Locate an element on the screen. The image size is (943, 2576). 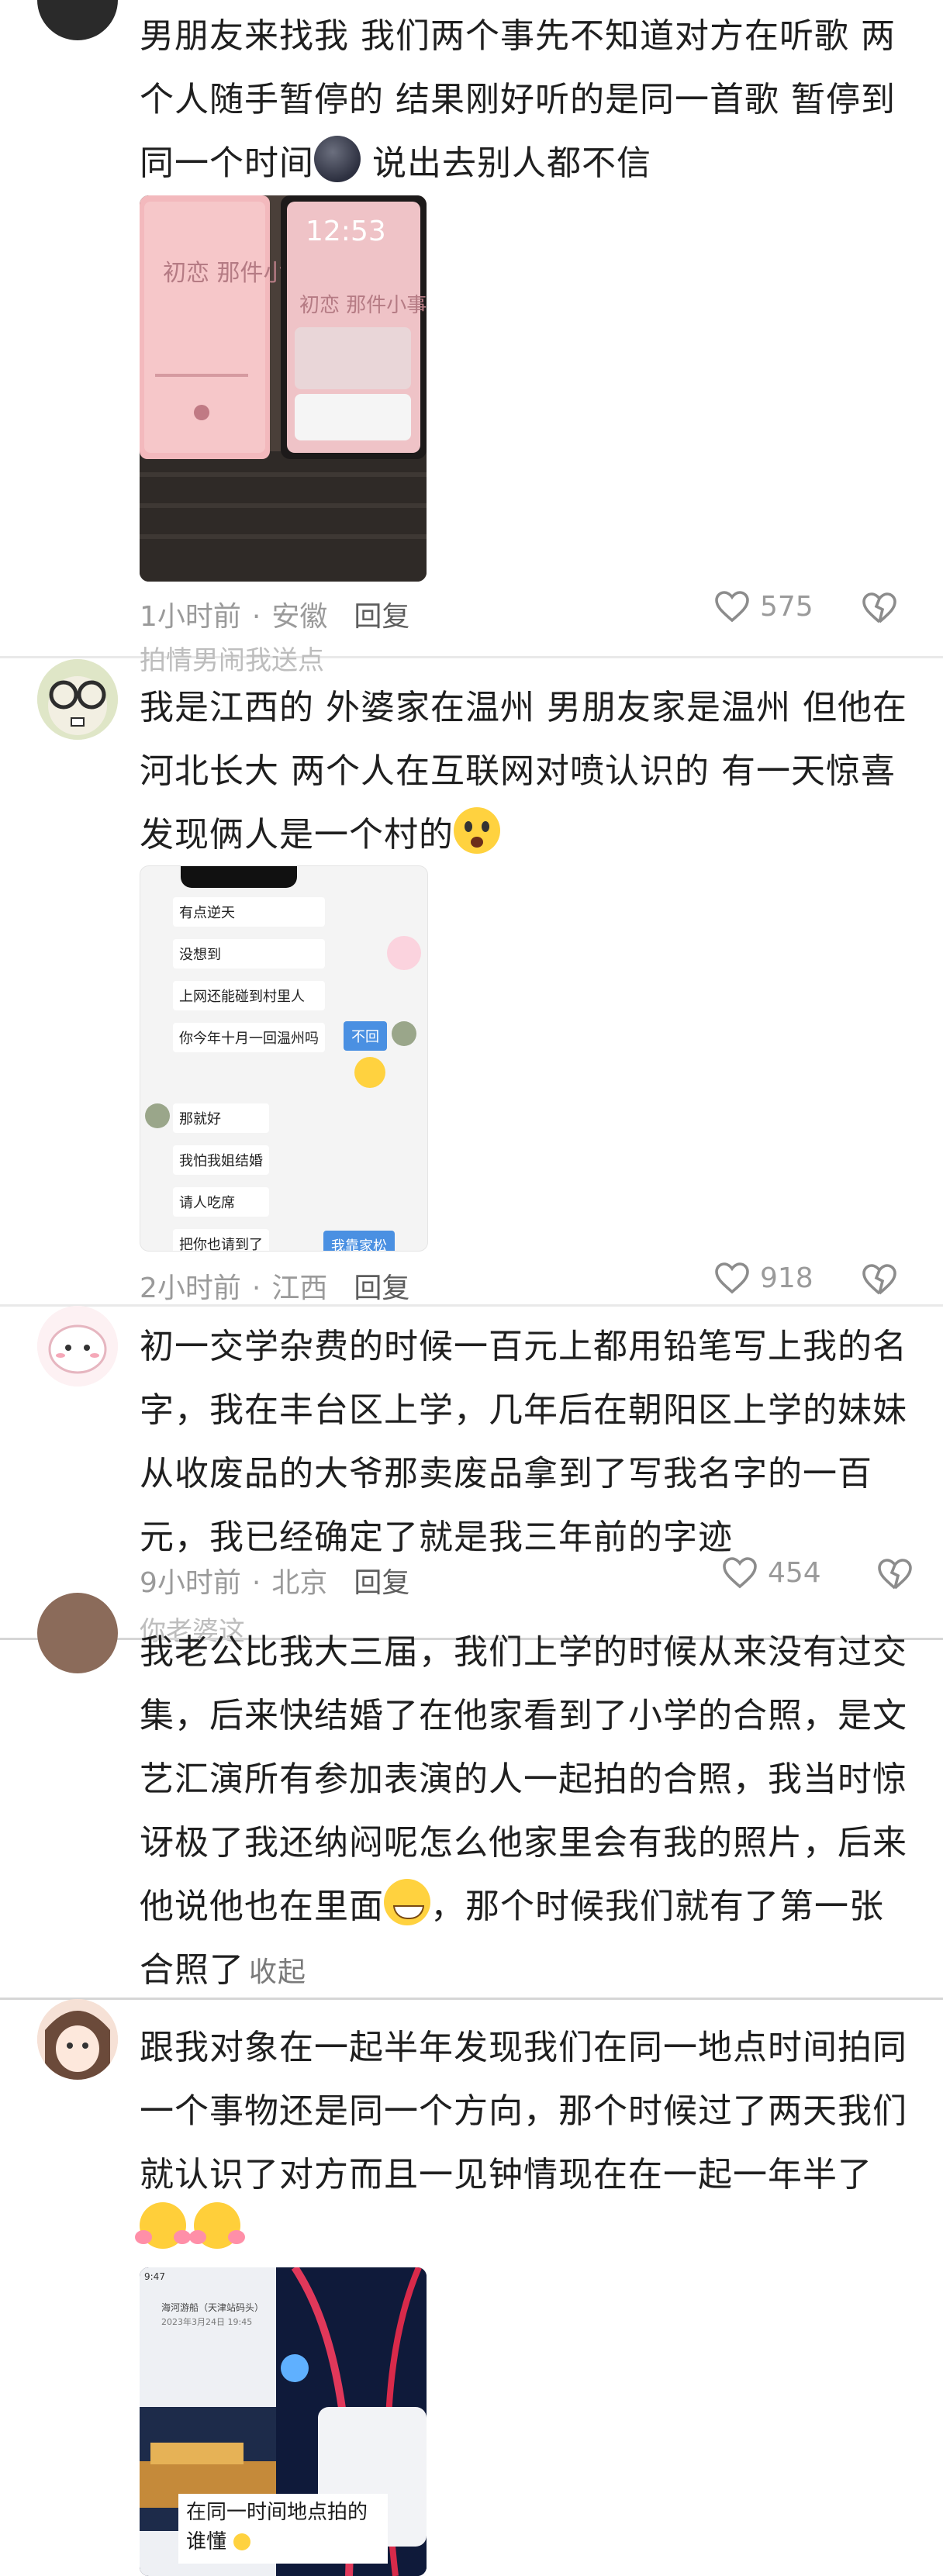
location-label: 海河游船（天津站码头） is located at coordinates (212, 2307).